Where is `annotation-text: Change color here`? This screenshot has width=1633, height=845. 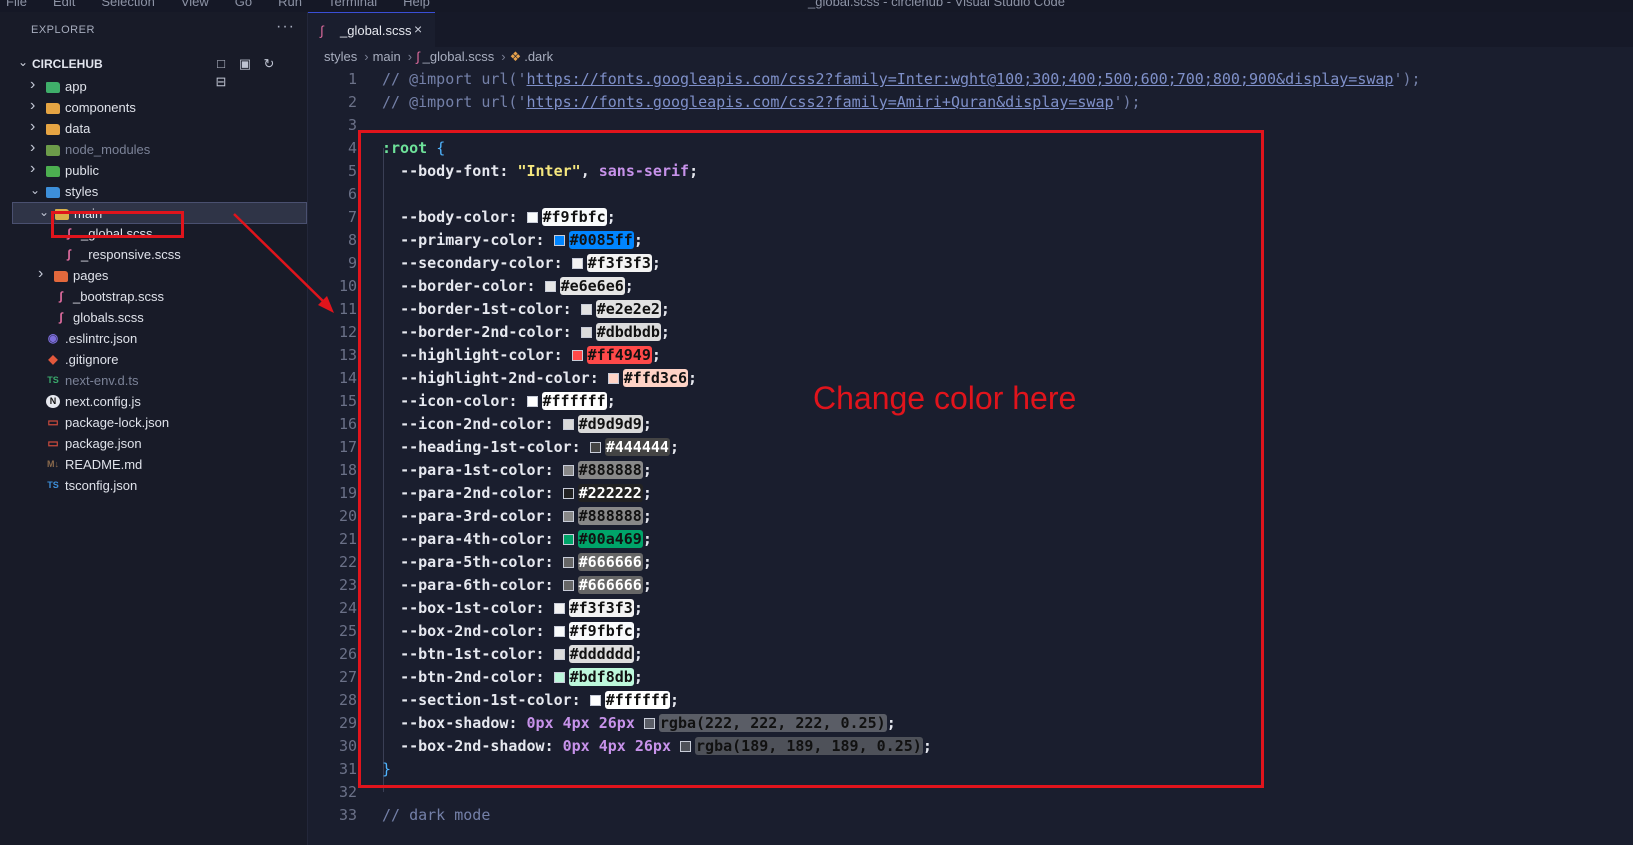 annotation-text: Change color here is located at coordinates (945, 398).